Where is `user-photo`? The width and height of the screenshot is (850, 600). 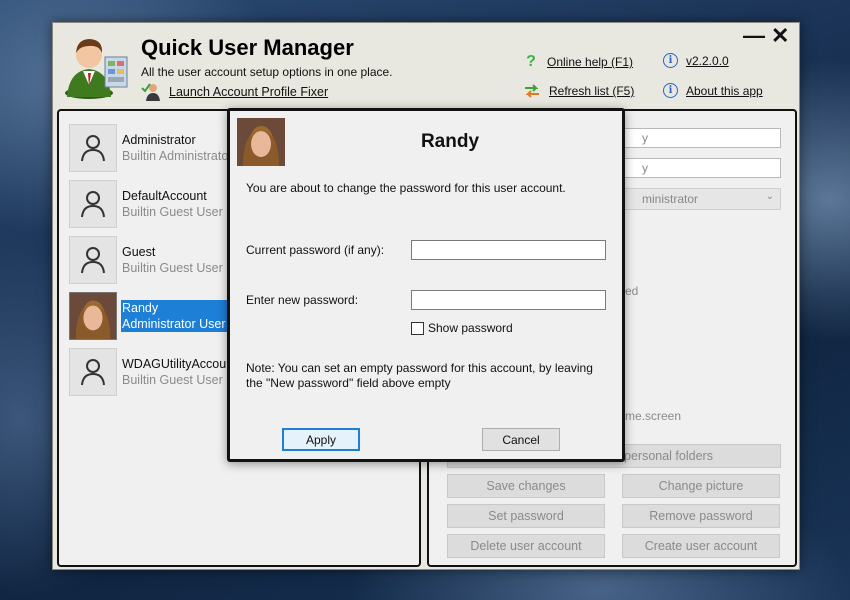
user-photo is located at coordinates (93, 316).